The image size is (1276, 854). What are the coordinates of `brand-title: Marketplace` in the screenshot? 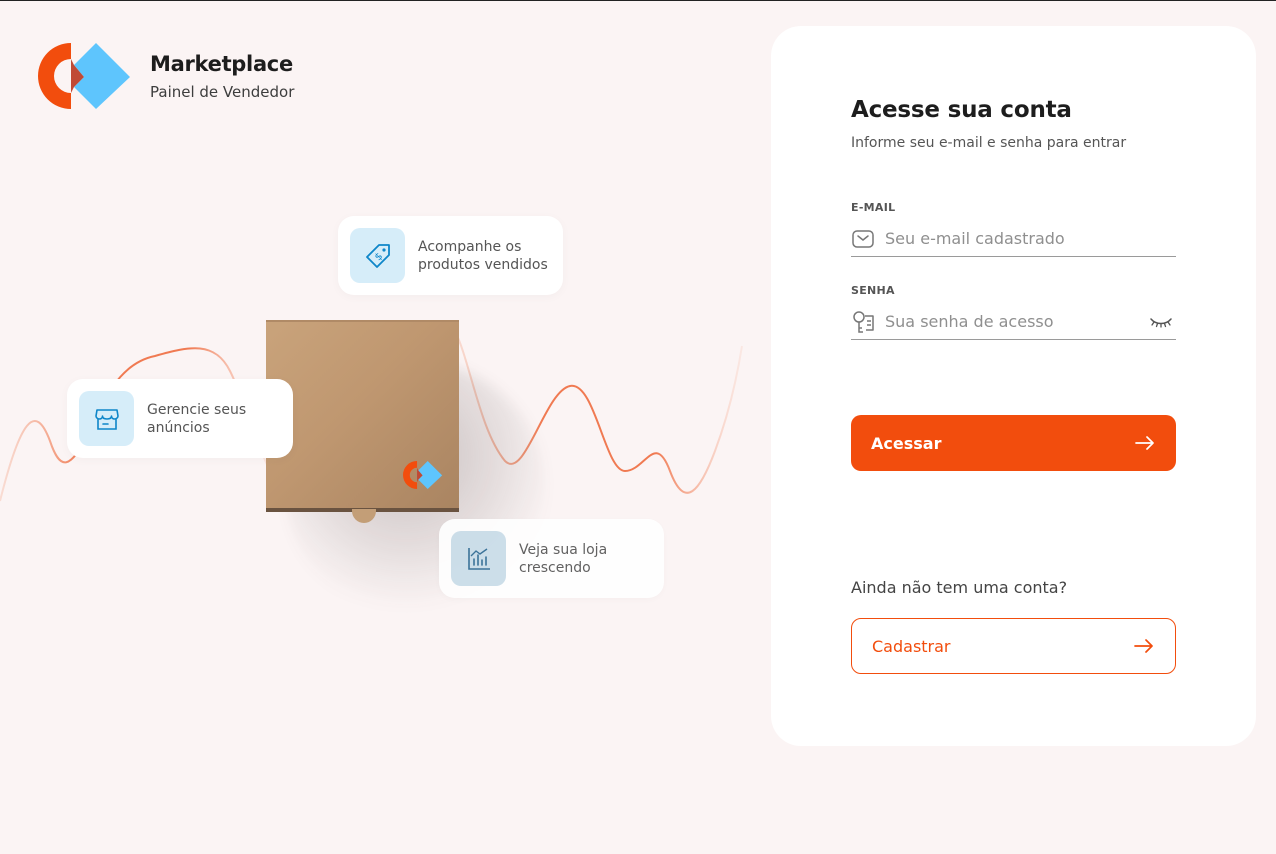 It's located at (221, 63).